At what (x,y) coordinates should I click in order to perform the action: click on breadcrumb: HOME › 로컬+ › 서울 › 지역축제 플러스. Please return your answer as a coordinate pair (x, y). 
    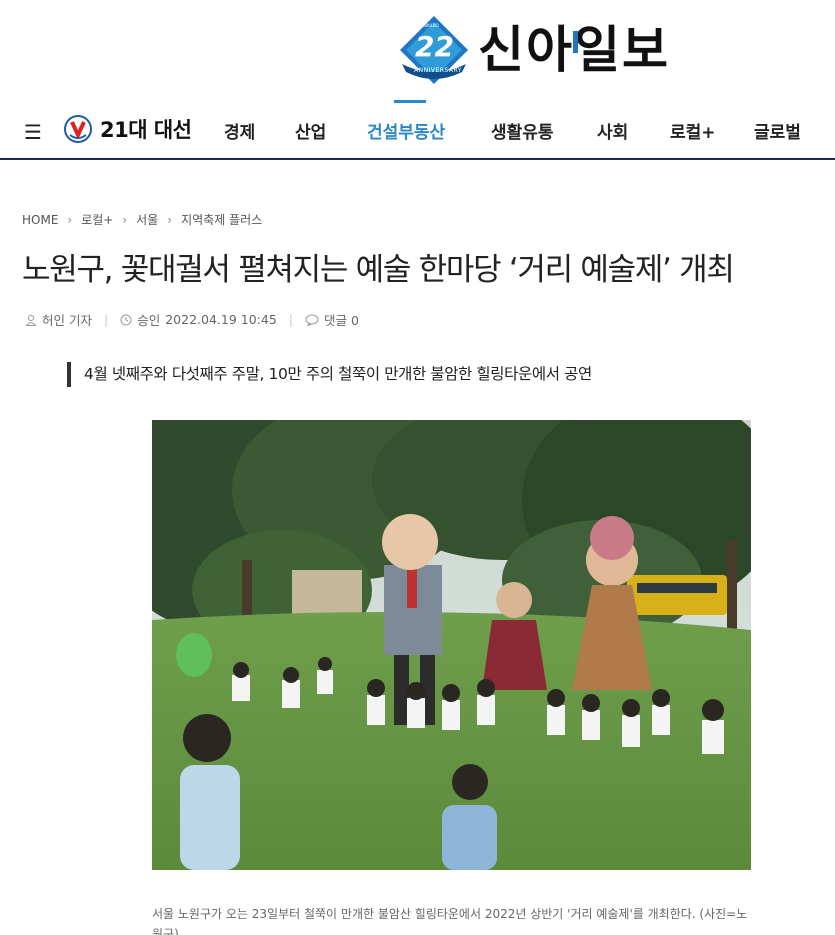
    Looking at the image, I should click on (142, 219).